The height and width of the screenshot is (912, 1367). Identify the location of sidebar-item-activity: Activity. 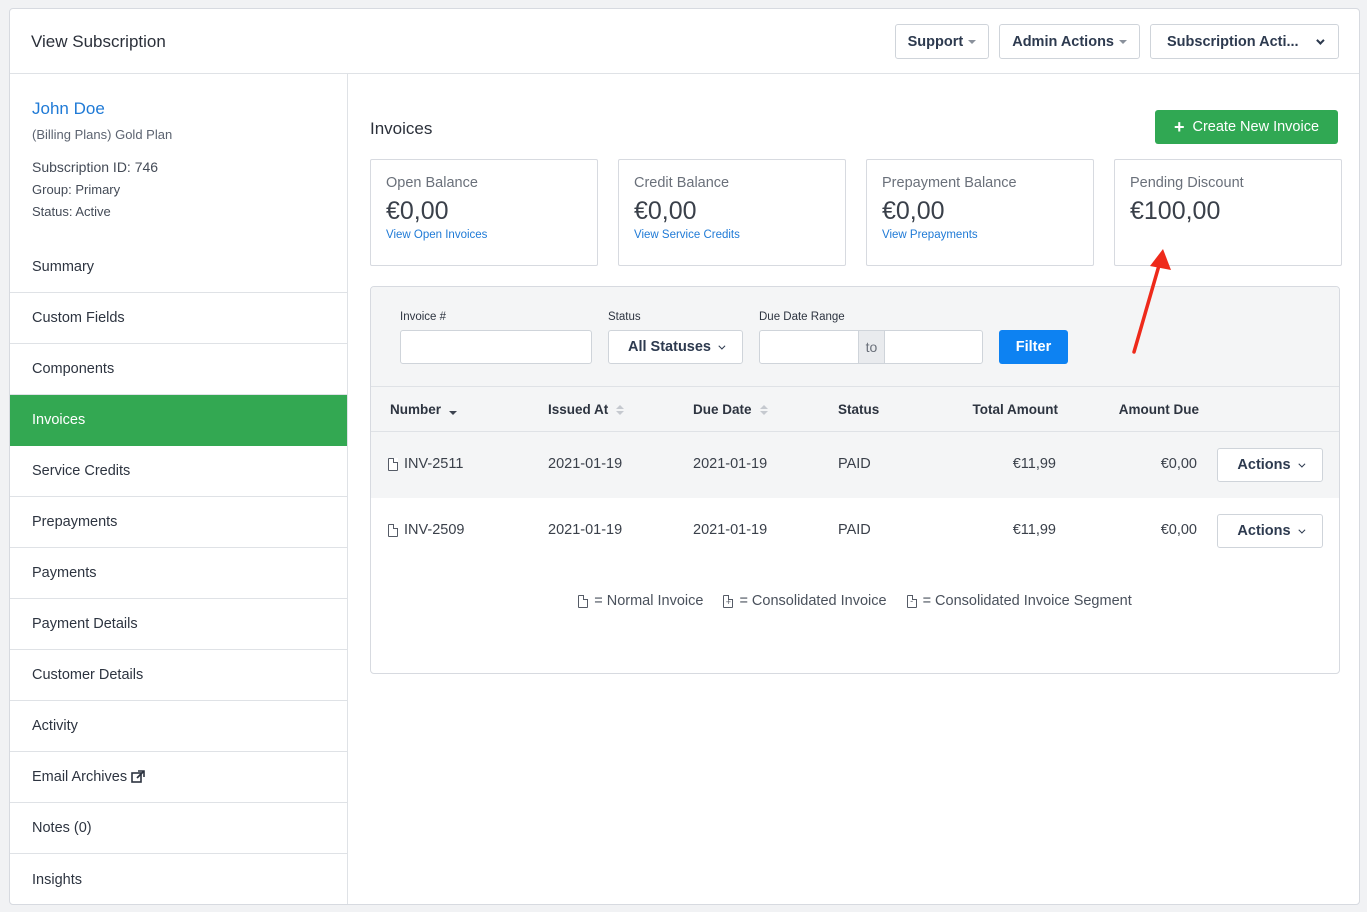
(178, 726).